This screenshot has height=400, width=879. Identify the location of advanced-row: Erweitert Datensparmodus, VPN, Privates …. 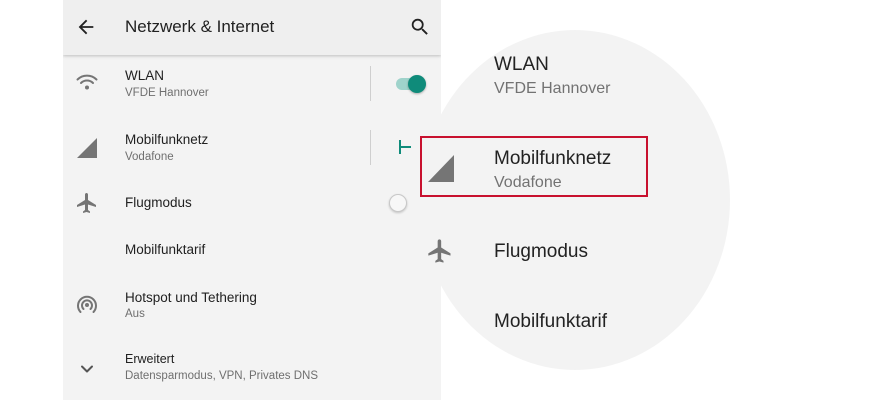
(252, 369).